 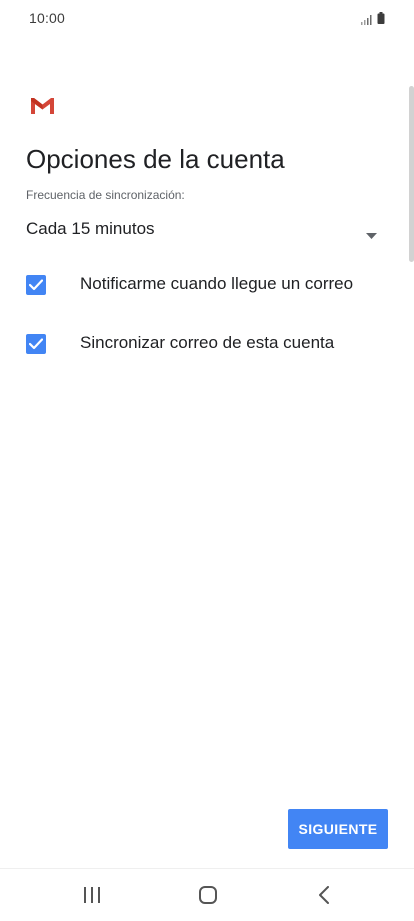 I want to click on battery-icon, so click(x=381, y=17).